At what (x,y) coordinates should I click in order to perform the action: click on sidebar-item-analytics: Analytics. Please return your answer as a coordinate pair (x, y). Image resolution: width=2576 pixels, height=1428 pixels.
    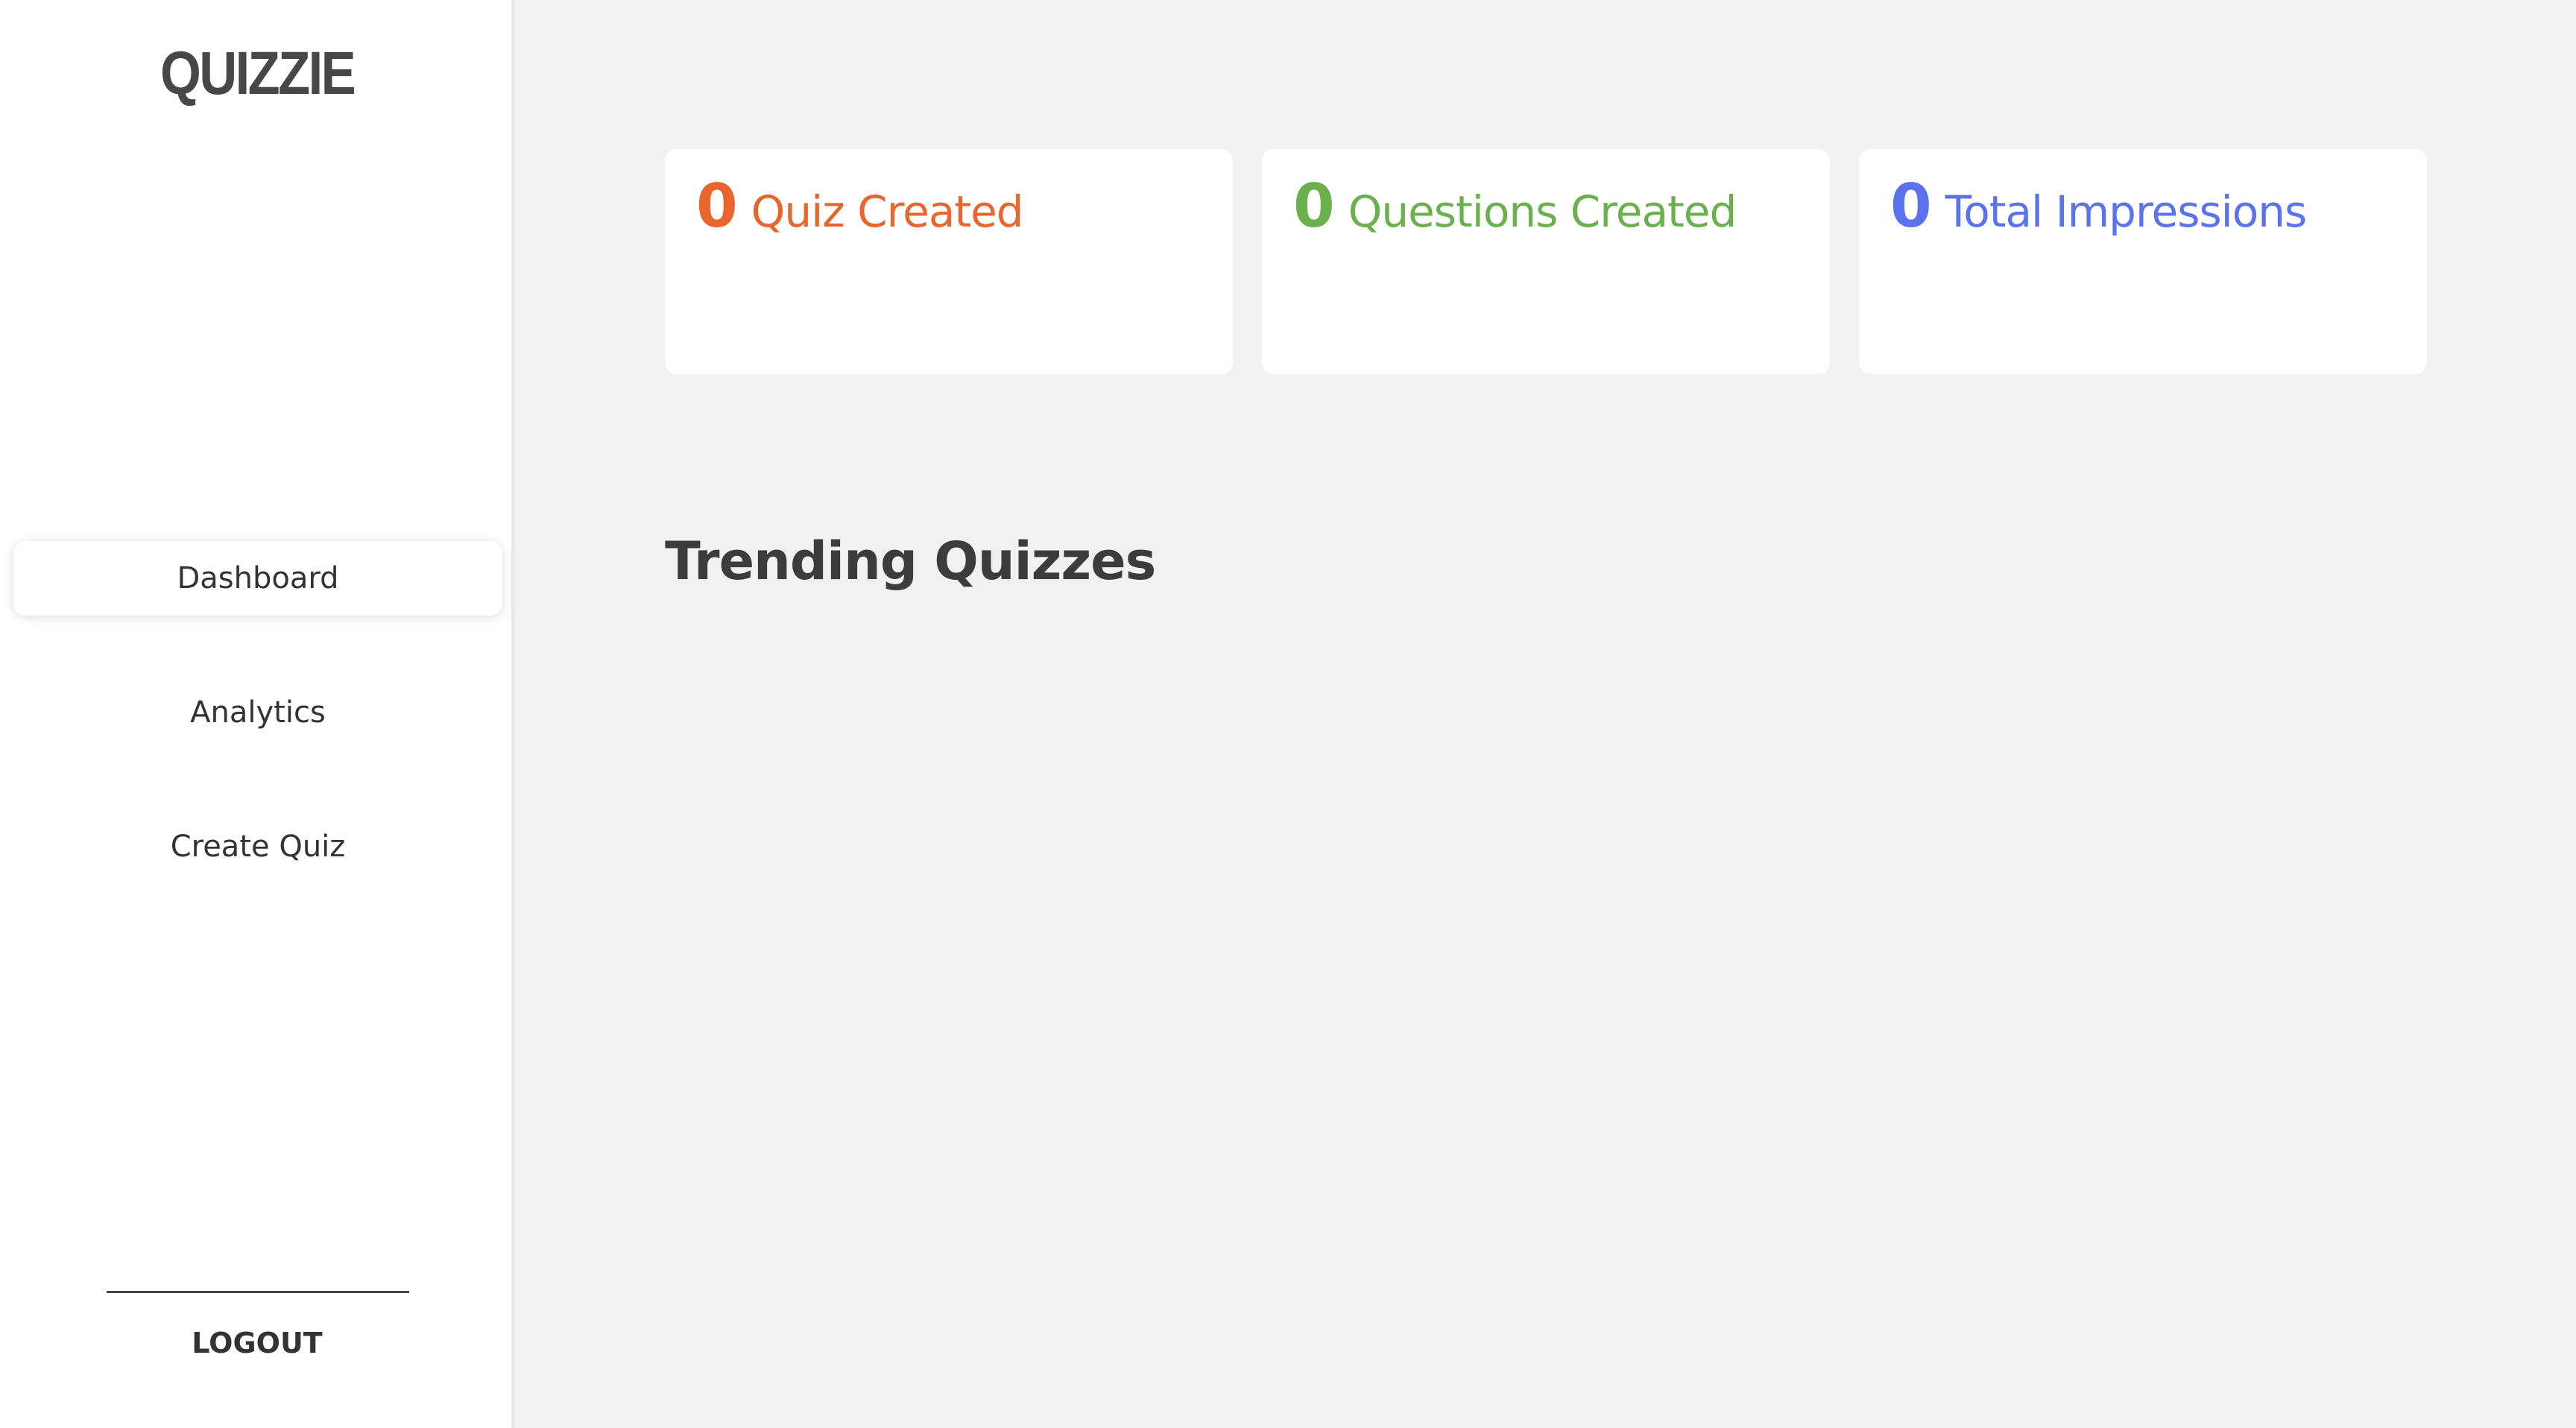
    Looking at the image, I should click on (257, 712).